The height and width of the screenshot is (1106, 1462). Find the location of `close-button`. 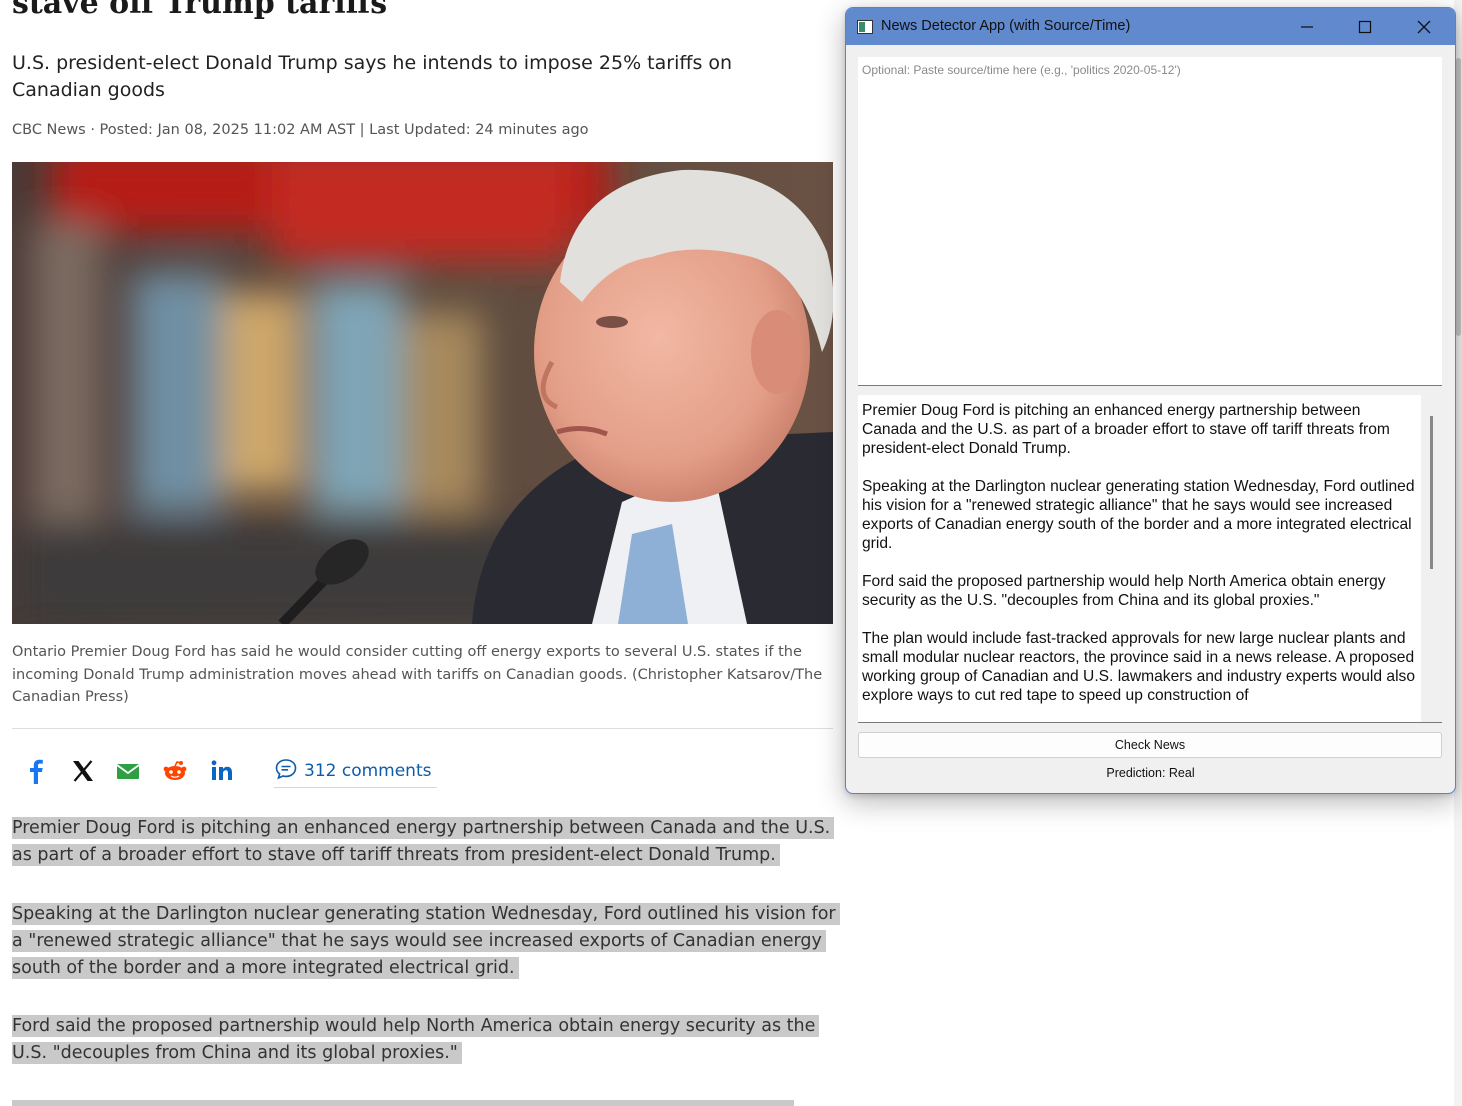

close-button is located at coordinates (1424, 26).